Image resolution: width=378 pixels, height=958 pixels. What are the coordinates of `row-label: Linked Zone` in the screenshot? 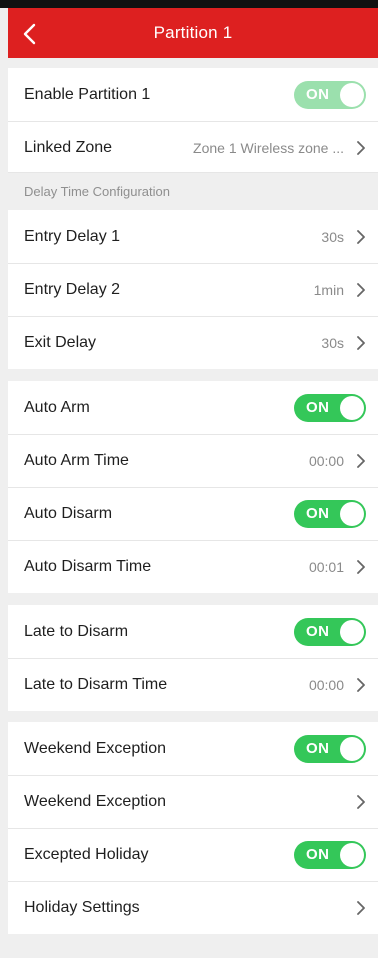 It's located at (68, 147).